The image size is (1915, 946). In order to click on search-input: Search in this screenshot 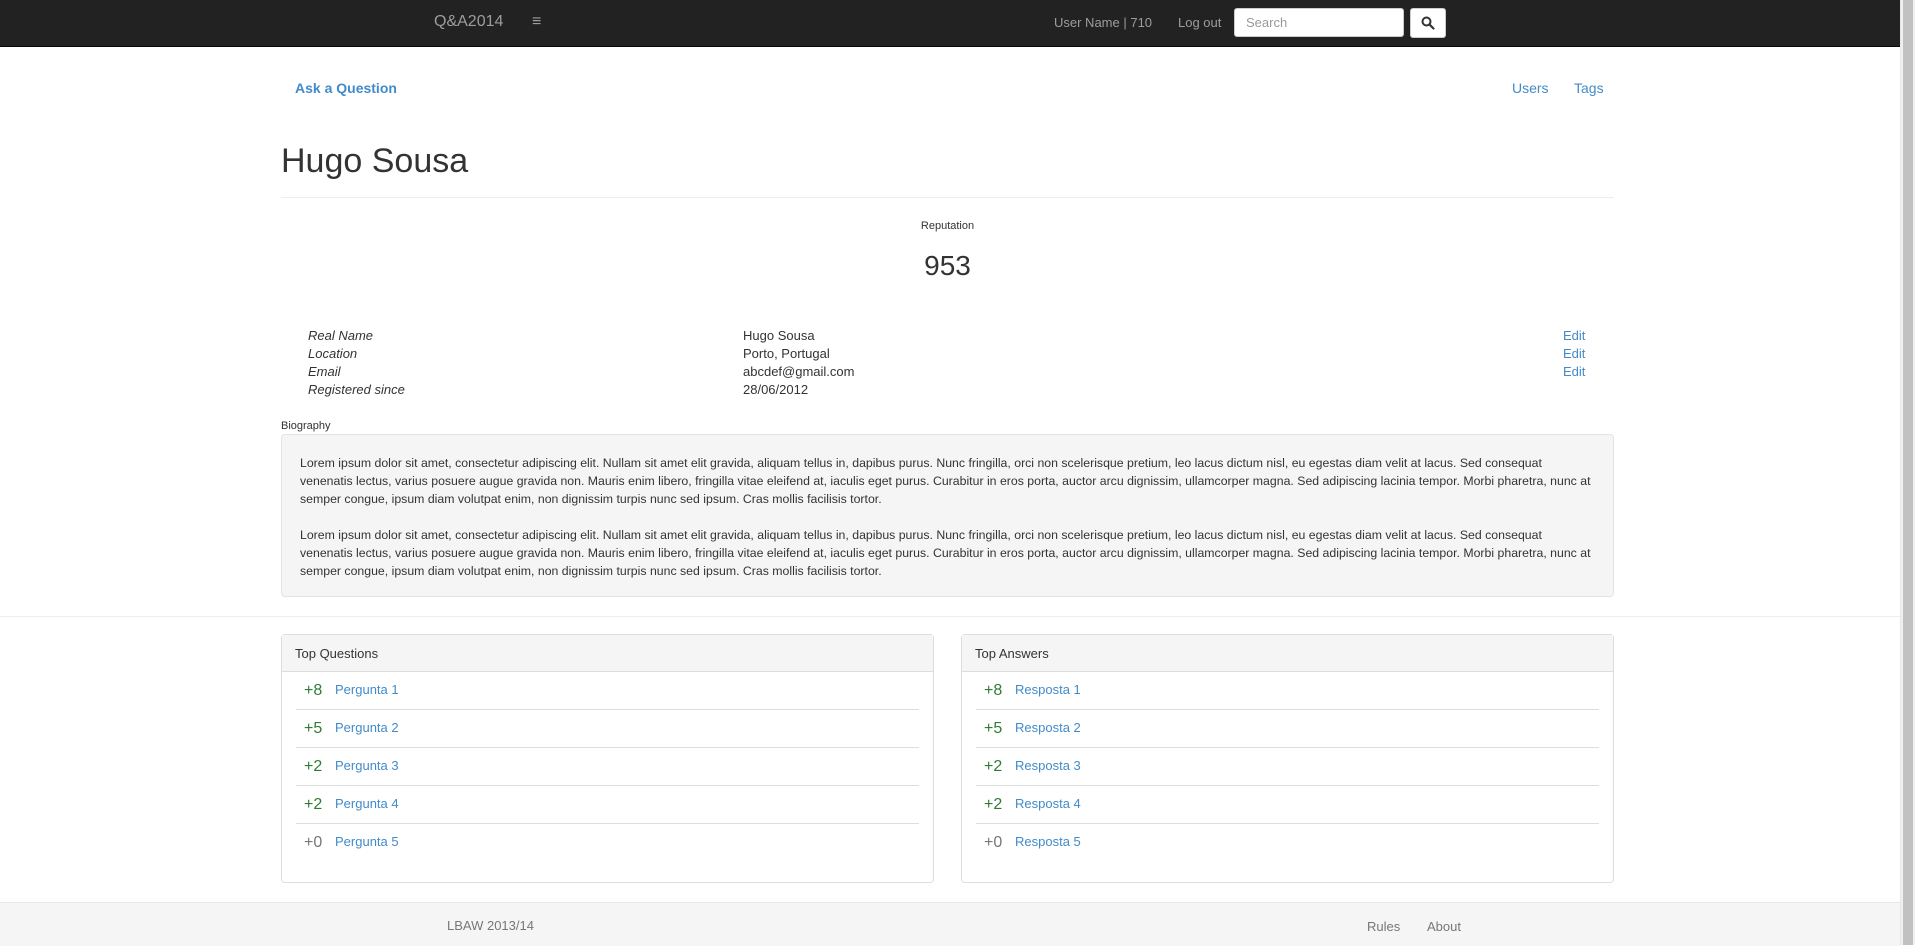, I will do `click(1319, 22)`.